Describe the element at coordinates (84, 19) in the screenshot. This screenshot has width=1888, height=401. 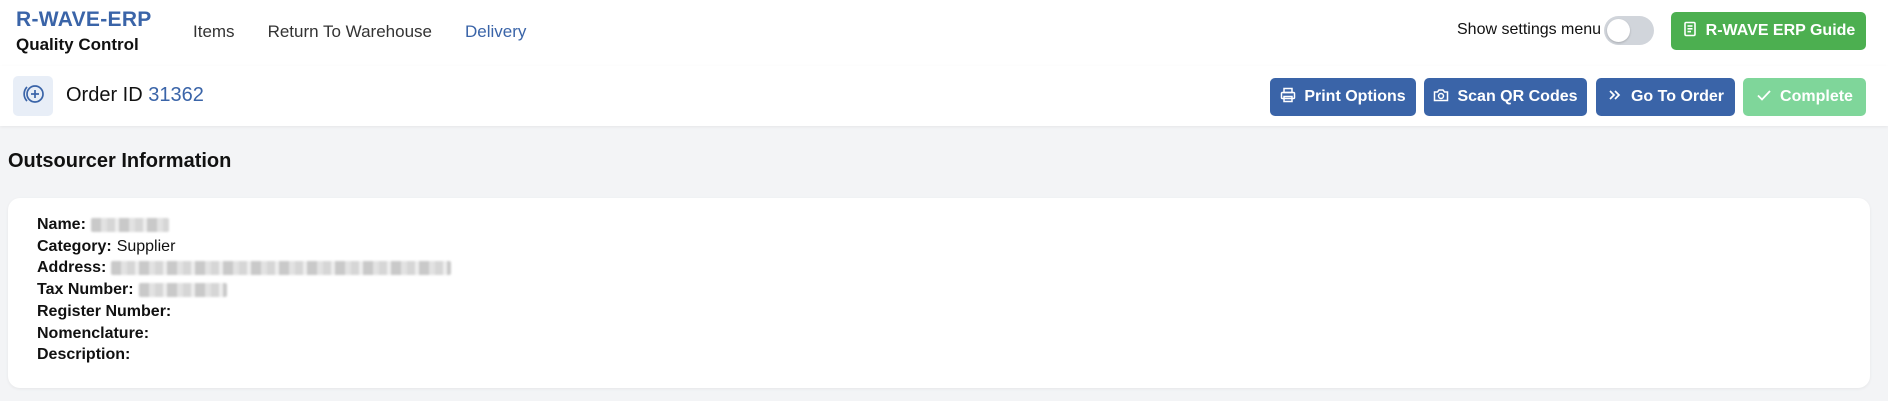
I see `brand-title: R-WAVE-ERP` at that location.